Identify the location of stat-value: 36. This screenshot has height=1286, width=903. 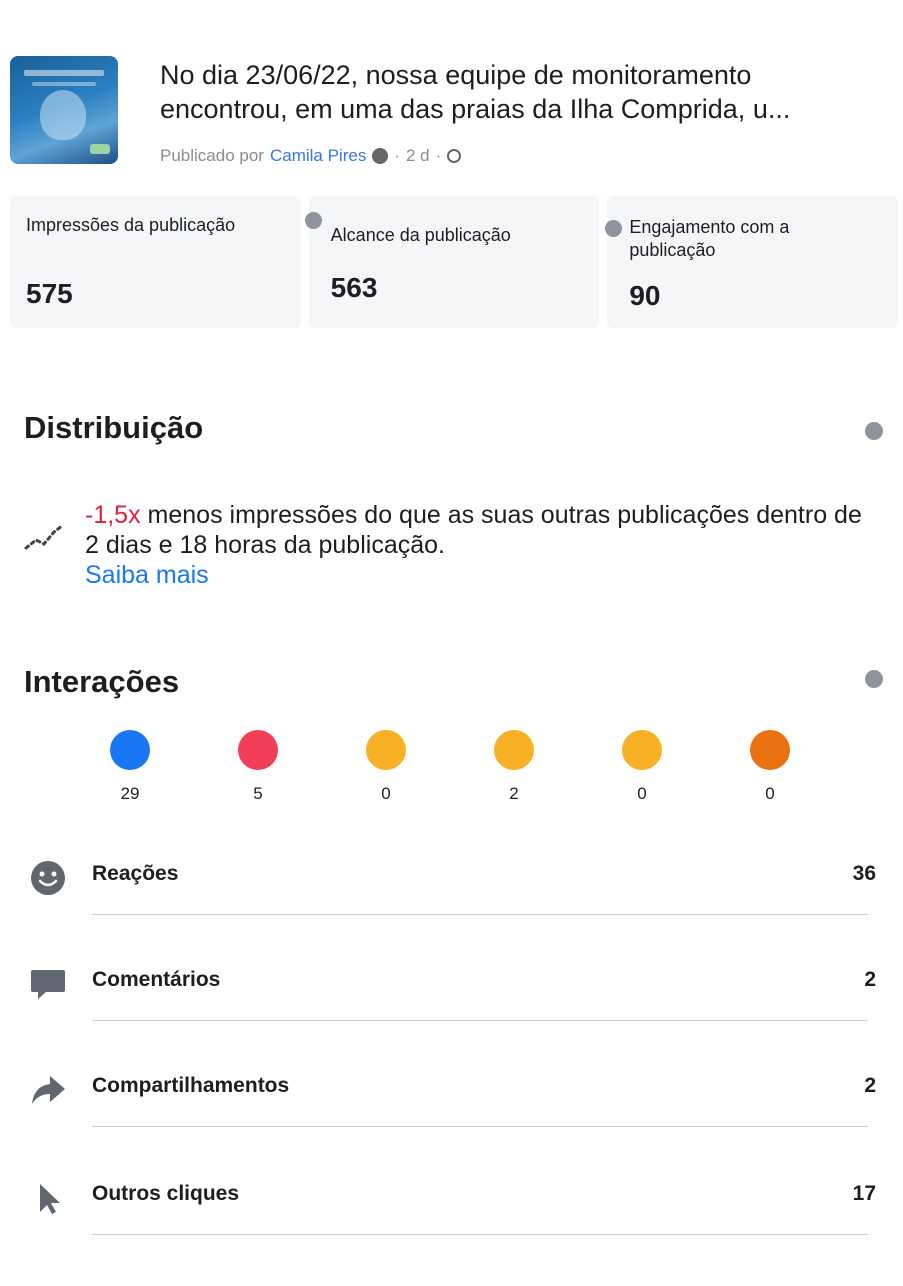
(864, 873).